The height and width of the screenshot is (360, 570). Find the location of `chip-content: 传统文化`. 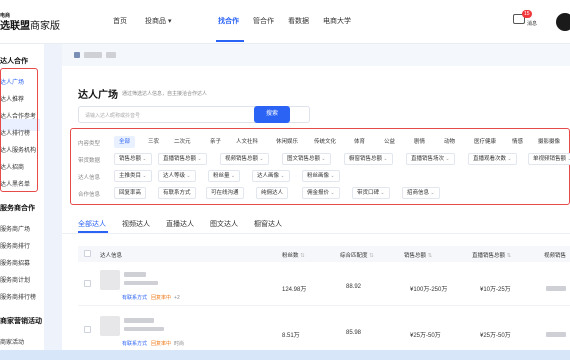

chip-content: 传统文化 is located at coordinates (325, 142).